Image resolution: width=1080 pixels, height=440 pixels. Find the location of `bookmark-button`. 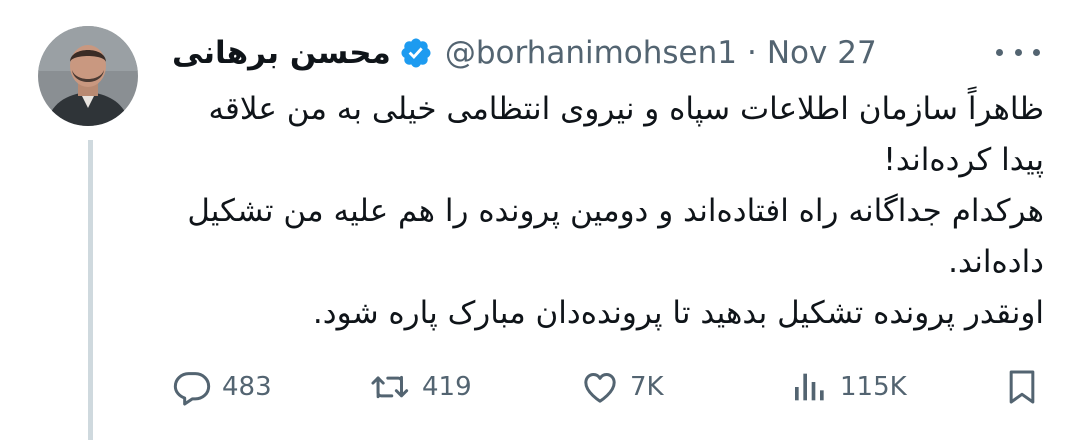

bookmark-button is located at coordinates (1027, 387).